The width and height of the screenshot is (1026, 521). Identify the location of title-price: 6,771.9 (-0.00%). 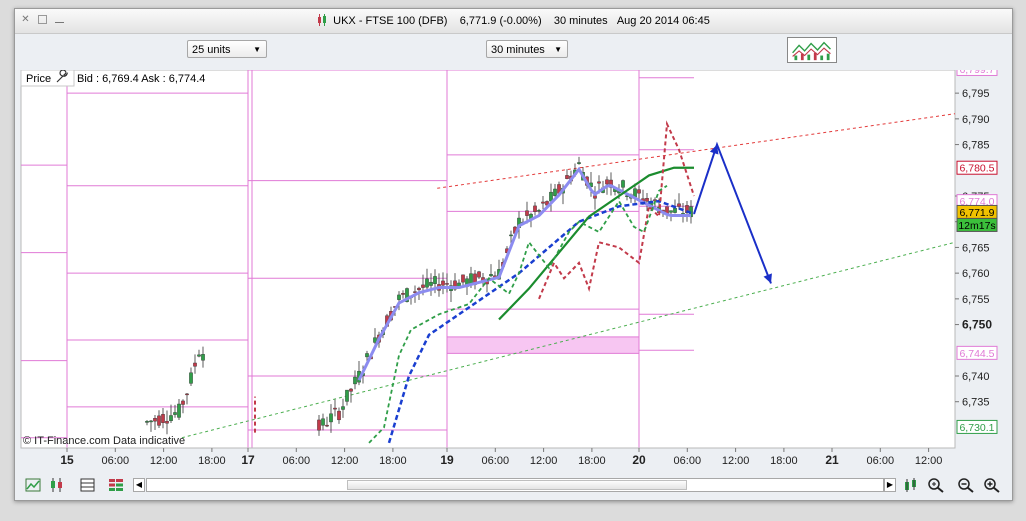
(500, 21).